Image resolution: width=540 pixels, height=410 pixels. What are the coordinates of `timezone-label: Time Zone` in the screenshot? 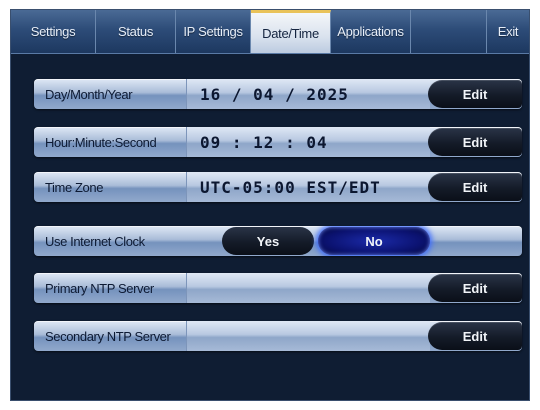 It's located at (74, 187).